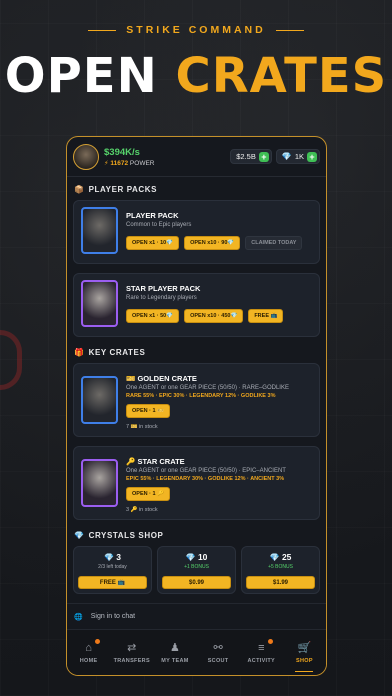 This screenshot has width=392, height=696. I want to click on currency-group: $2.5B + 💎 1K +, so click(275, 156).